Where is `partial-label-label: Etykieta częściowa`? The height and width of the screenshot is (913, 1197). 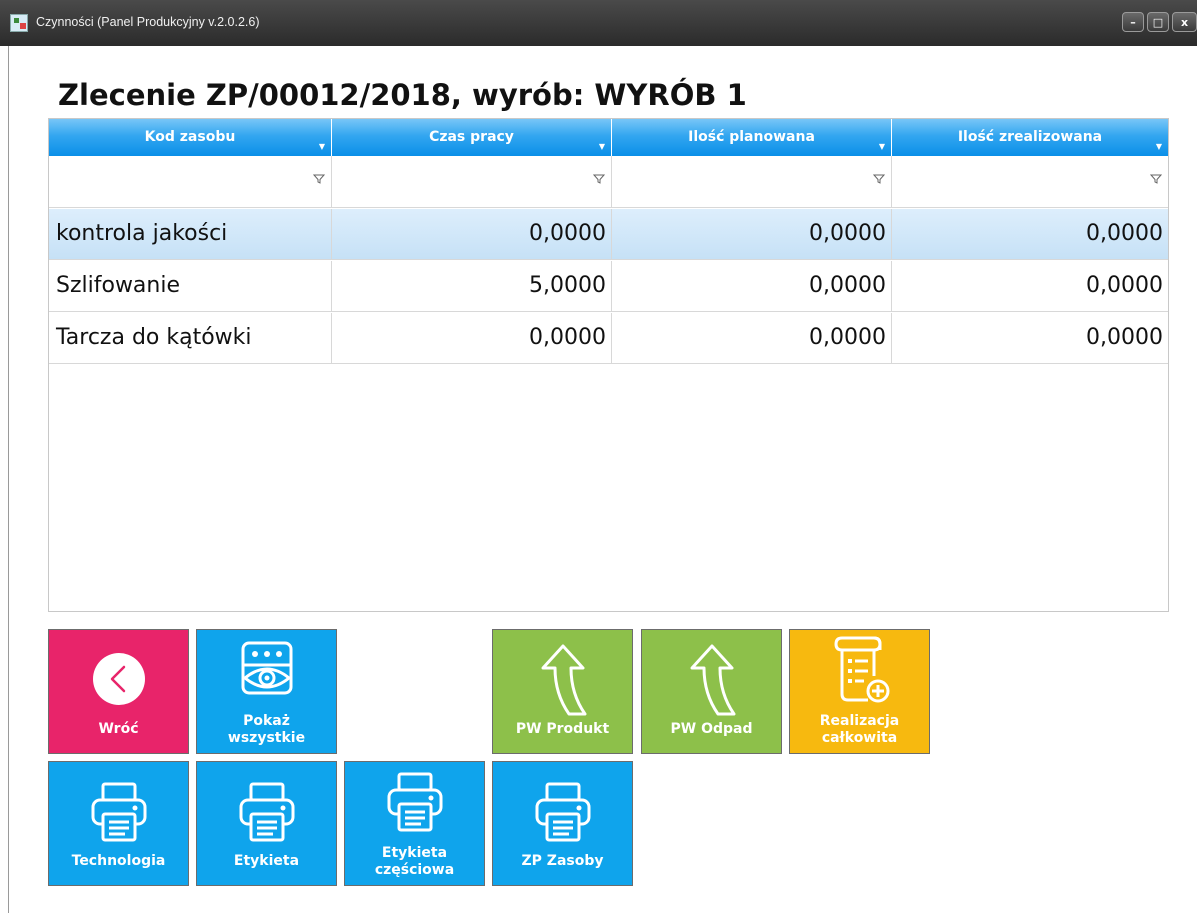 partial-label-label: Etykieta częściowa is located at coordinates (414, 862).